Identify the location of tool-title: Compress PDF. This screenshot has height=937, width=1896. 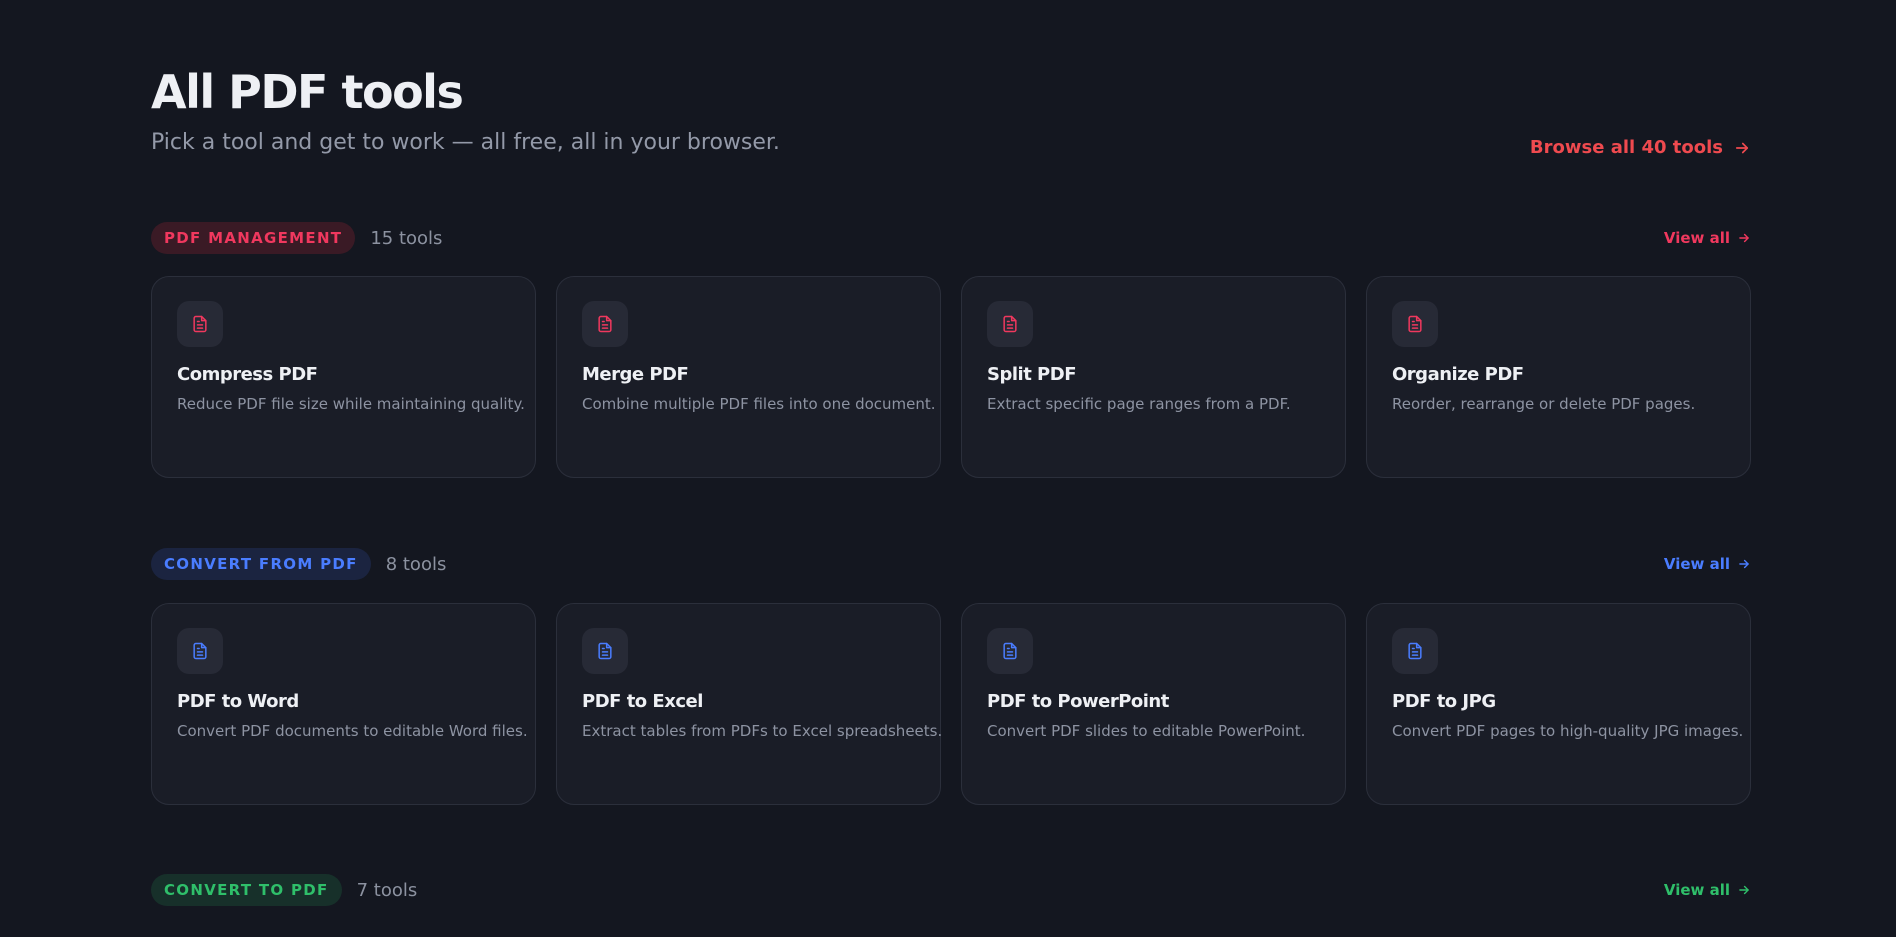
(247, 374).